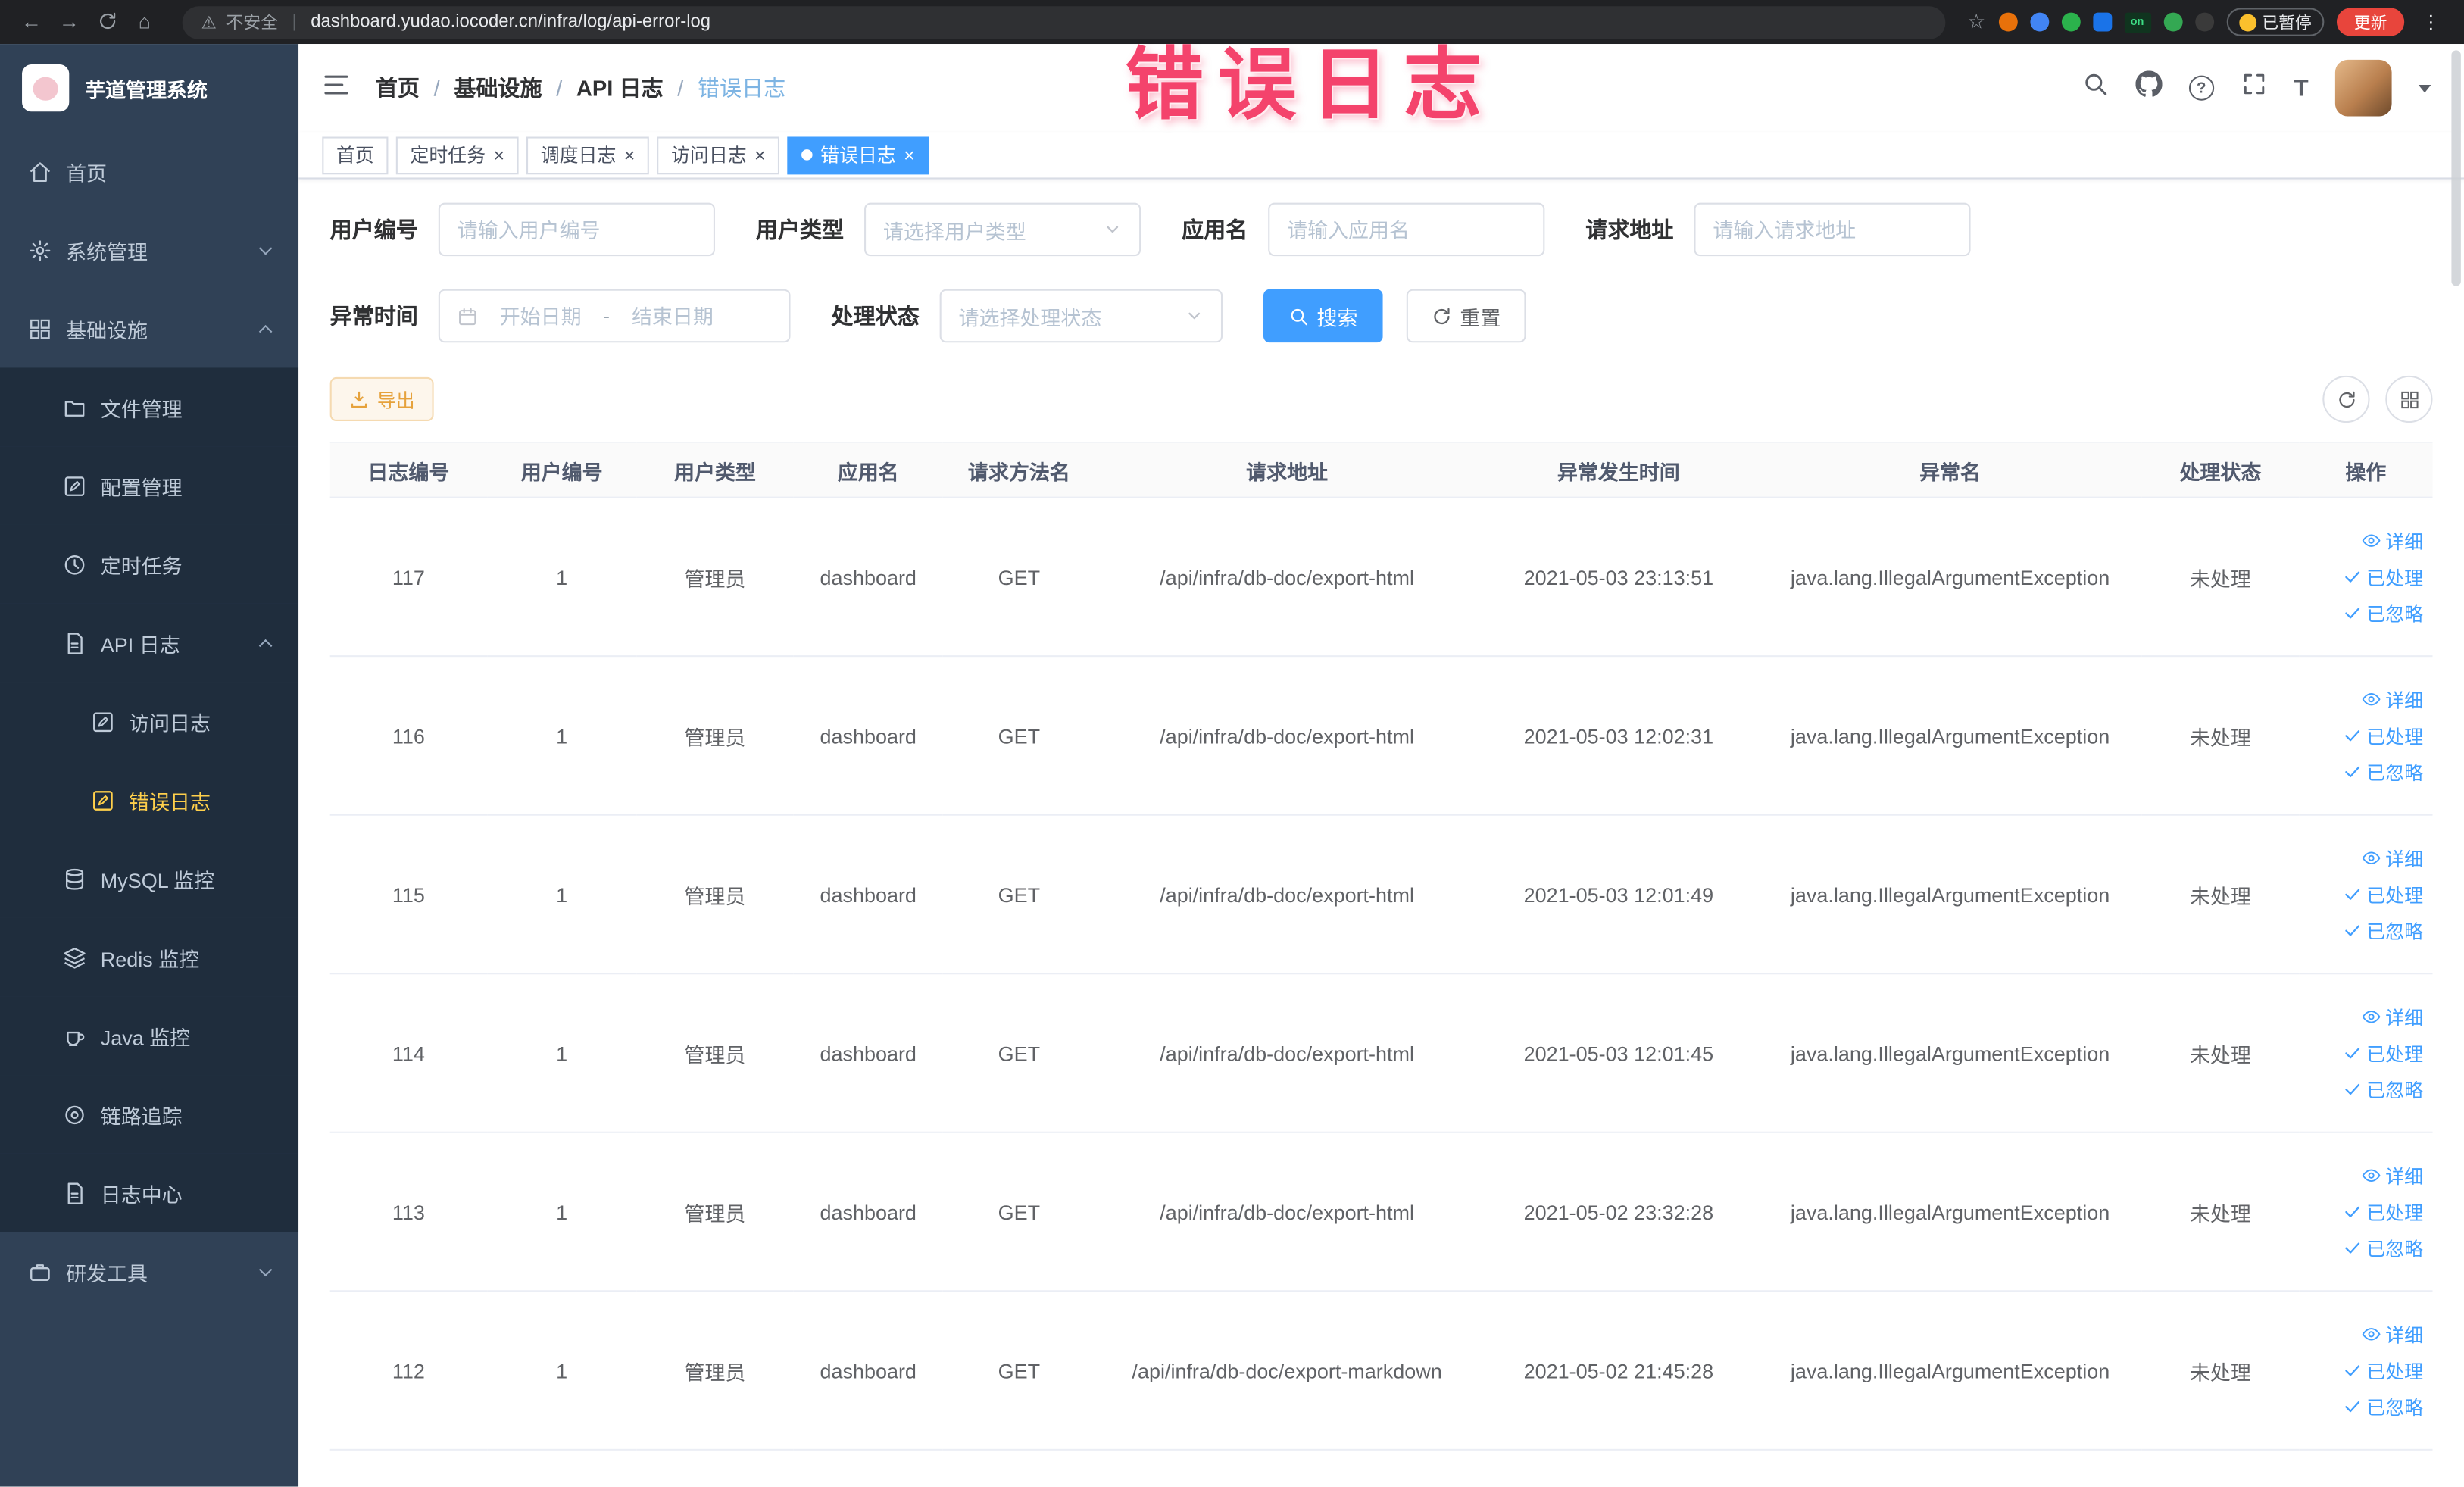  I want to click on page-scrollbar, so click(2456, 168).